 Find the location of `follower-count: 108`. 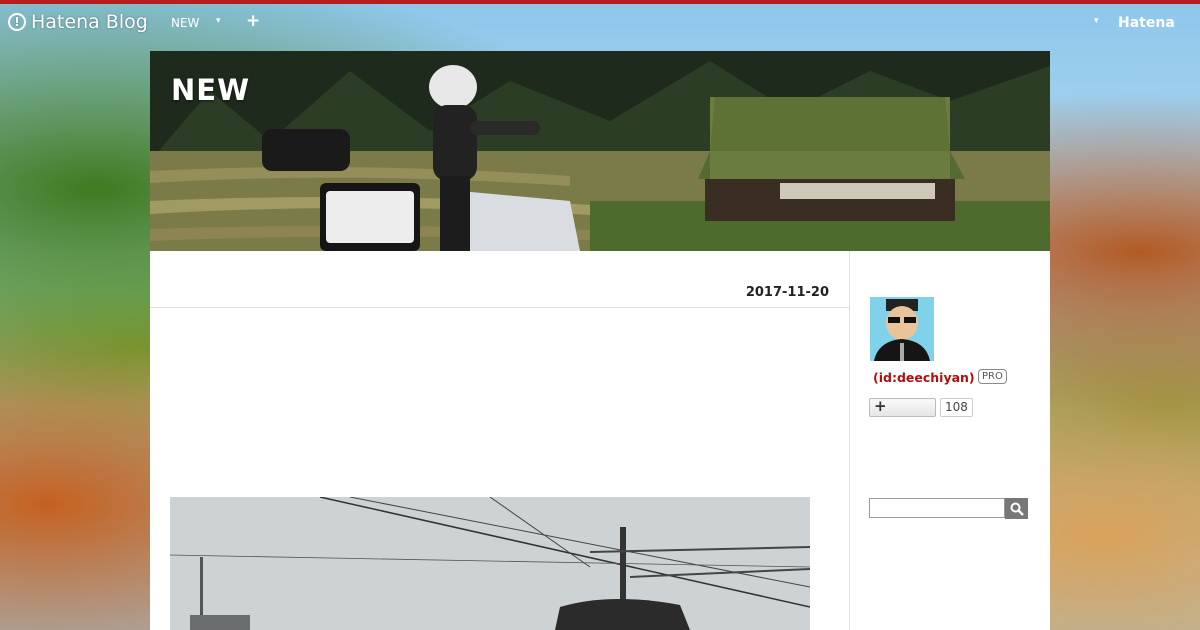

follower-count: 108 is located at coordinates (956, 407).